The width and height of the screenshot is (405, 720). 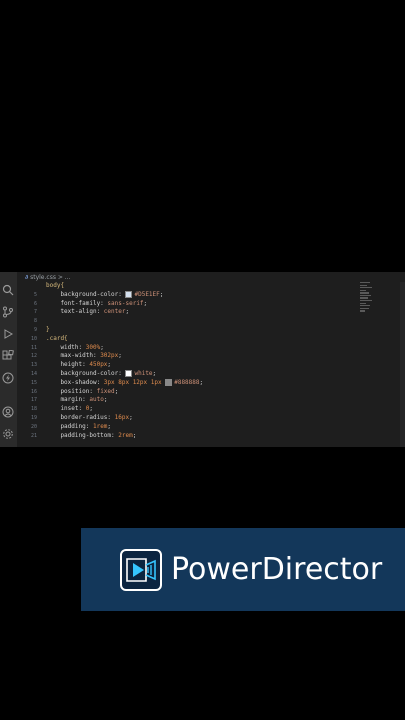 What do you see at coordinates (8, 412) in the screenshot?
I see `account-icon` at bounding box center [8, 412].